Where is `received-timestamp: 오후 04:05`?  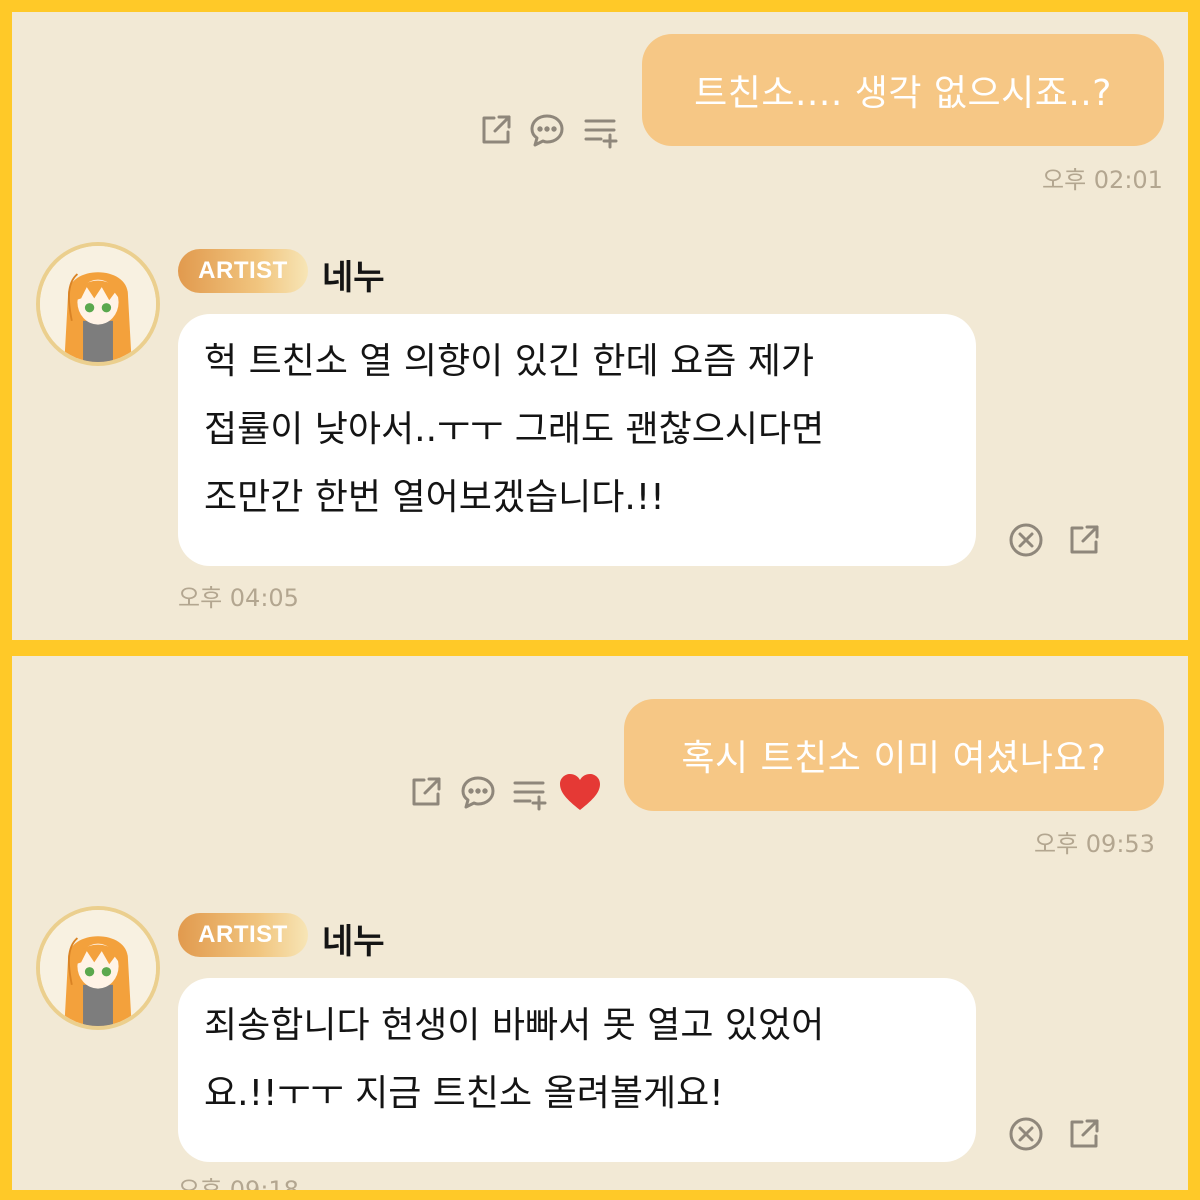 received-timestamp: 오후 04:05 is located at coordinates (238, 598).